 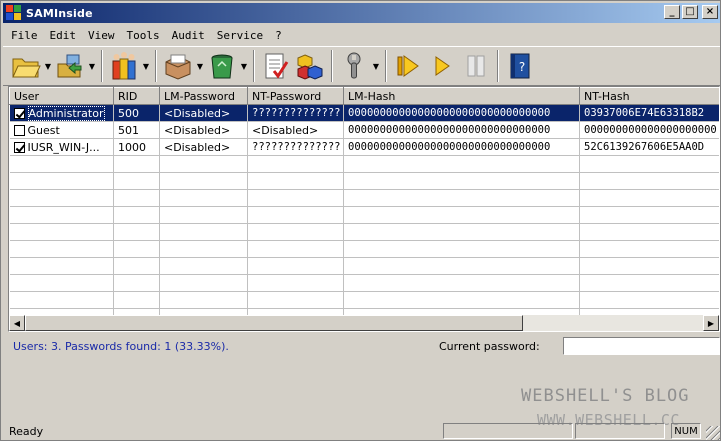 I want to click on resume-icon, so click(x=442, y=66).